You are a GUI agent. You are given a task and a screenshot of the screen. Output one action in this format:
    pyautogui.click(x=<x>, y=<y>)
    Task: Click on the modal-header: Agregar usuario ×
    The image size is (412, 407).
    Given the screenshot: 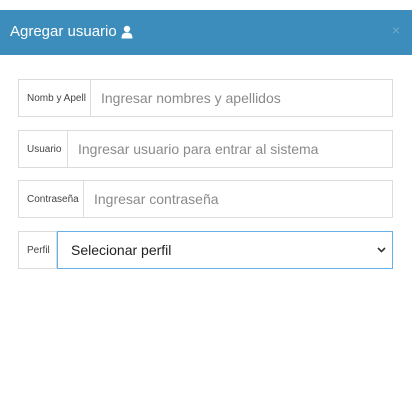 What is the action you would take?
    pyautogui.click(x=206, y=32)
    